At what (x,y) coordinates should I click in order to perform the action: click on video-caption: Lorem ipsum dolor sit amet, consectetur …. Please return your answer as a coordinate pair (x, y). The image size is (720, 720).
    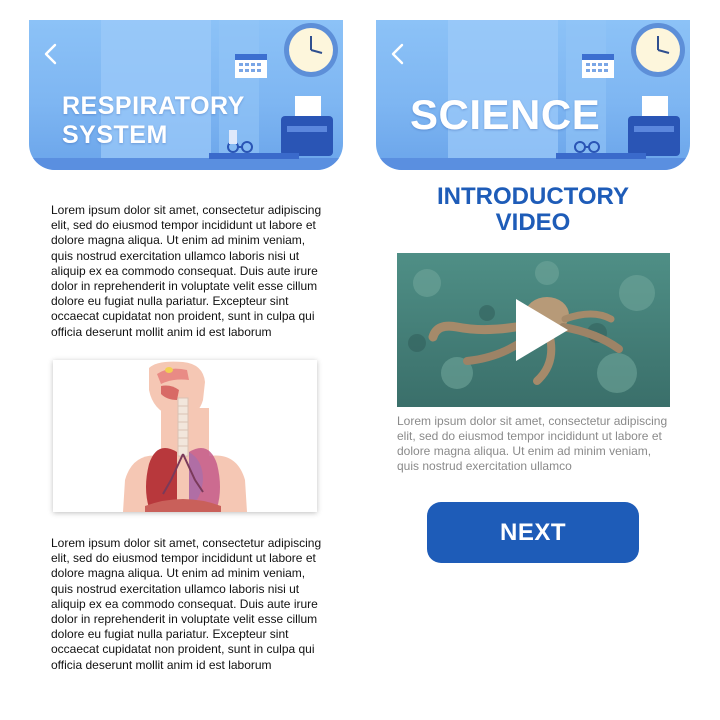
    Looking at the image, I should click on (532, 443).